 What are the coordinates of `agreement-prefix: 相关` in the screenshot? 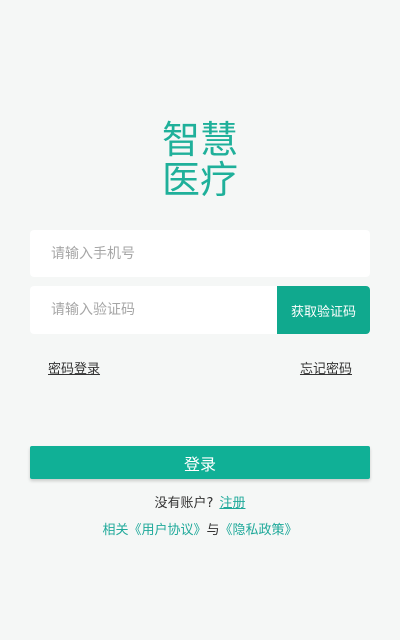 It's located at (115, 530).